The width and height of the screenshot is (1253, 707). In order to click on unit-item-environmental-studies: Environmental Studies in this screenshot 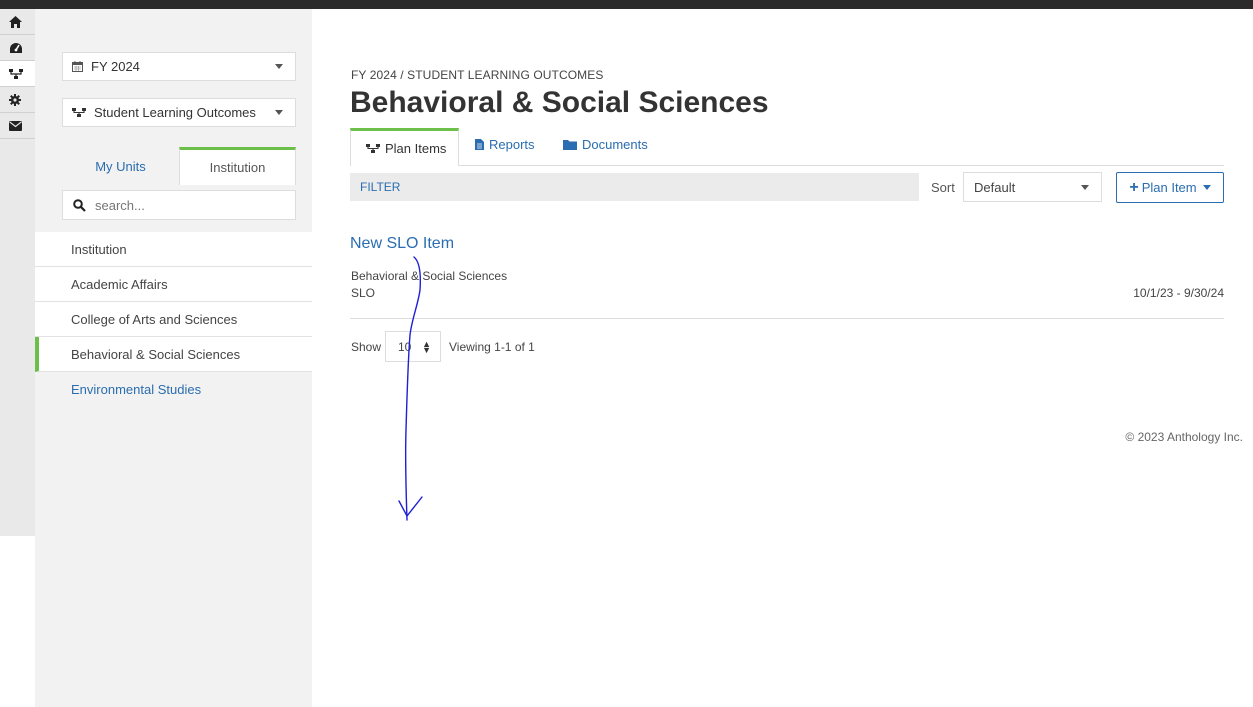, I will do `click(173, 389)`.